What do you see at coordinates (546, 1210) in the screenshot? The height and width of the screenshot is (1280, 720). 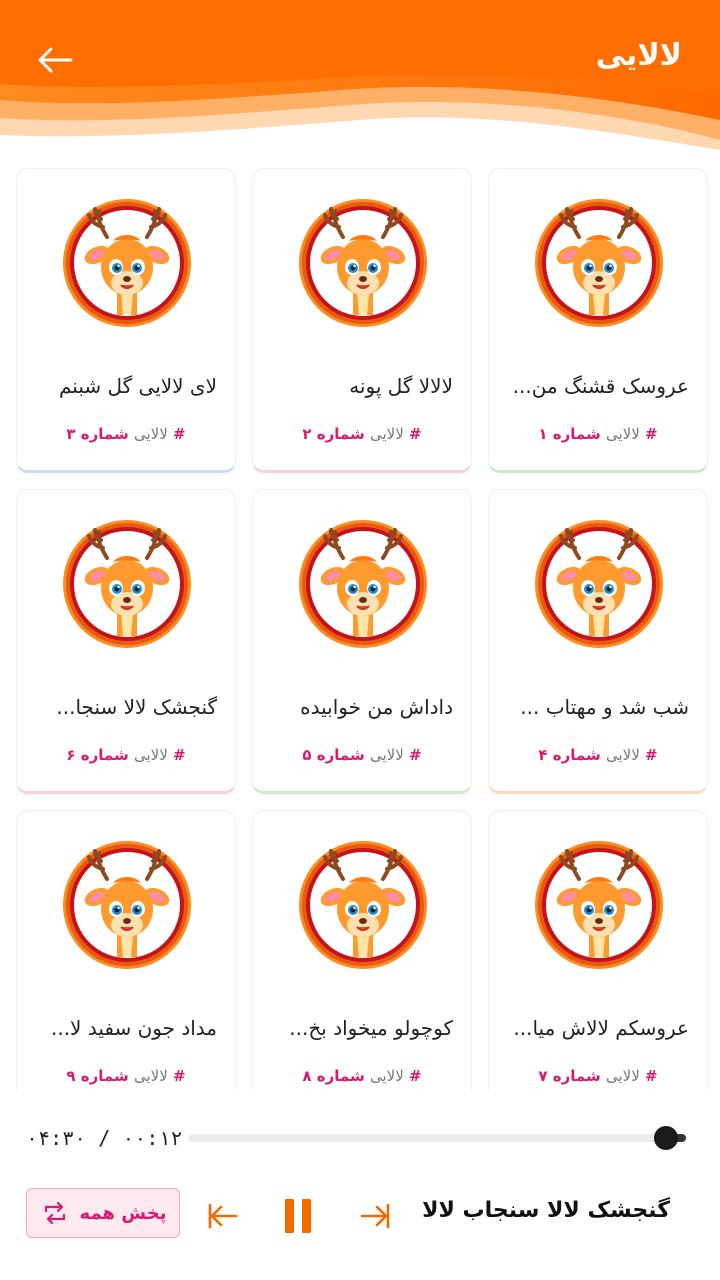 I see `now-playing-title: گنجشک لالا سنجاب لالا` at bounding box center [546, 1210].